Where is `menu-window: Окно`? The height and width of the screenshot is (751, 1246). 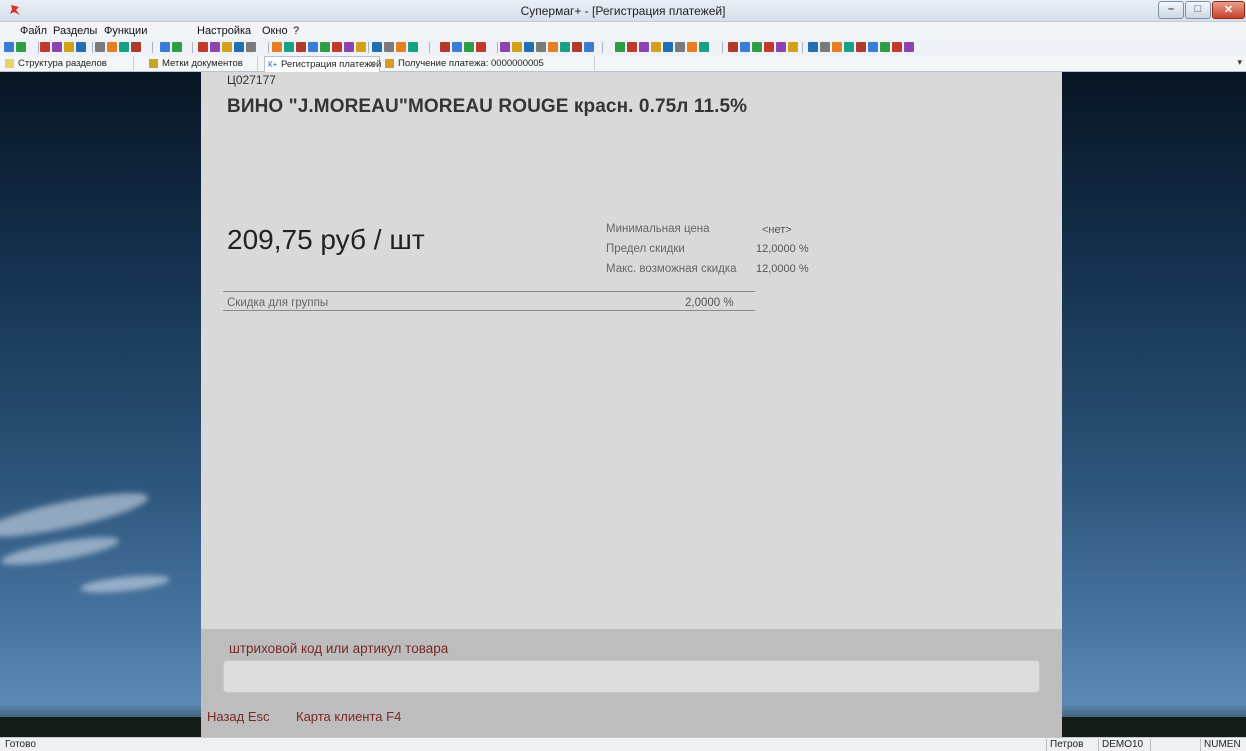
menu-window: Окно is located at coordinates (275, 31).